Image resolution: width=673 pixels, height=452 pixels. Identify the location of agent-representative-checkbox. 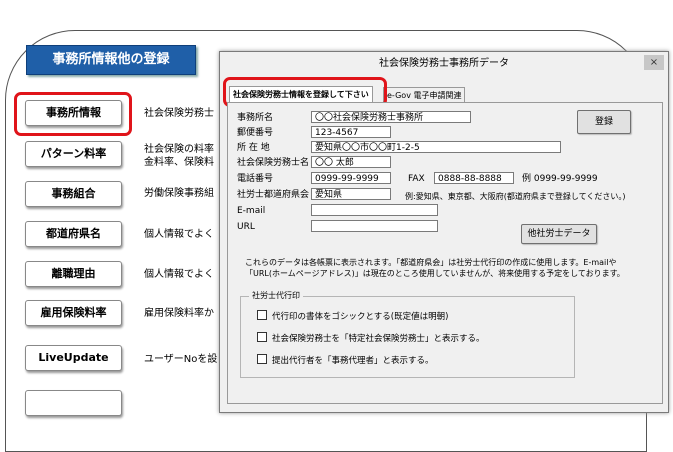
(262, 359).